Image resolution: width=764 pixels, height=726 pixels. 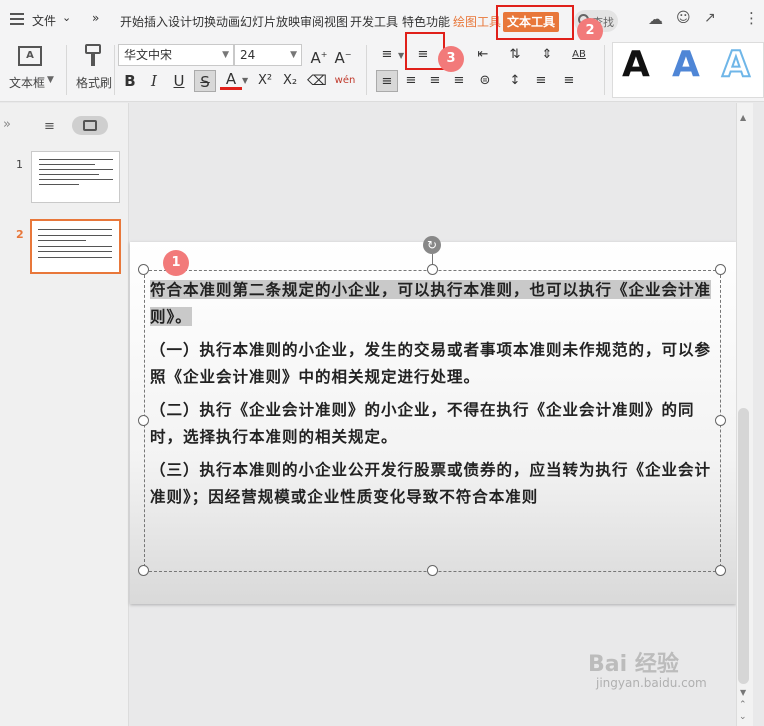 What do you see at coordinates (432, 245) in the screenshot?
I see `rotate-handle-icon: ↻` at bounding box center [432, 245].